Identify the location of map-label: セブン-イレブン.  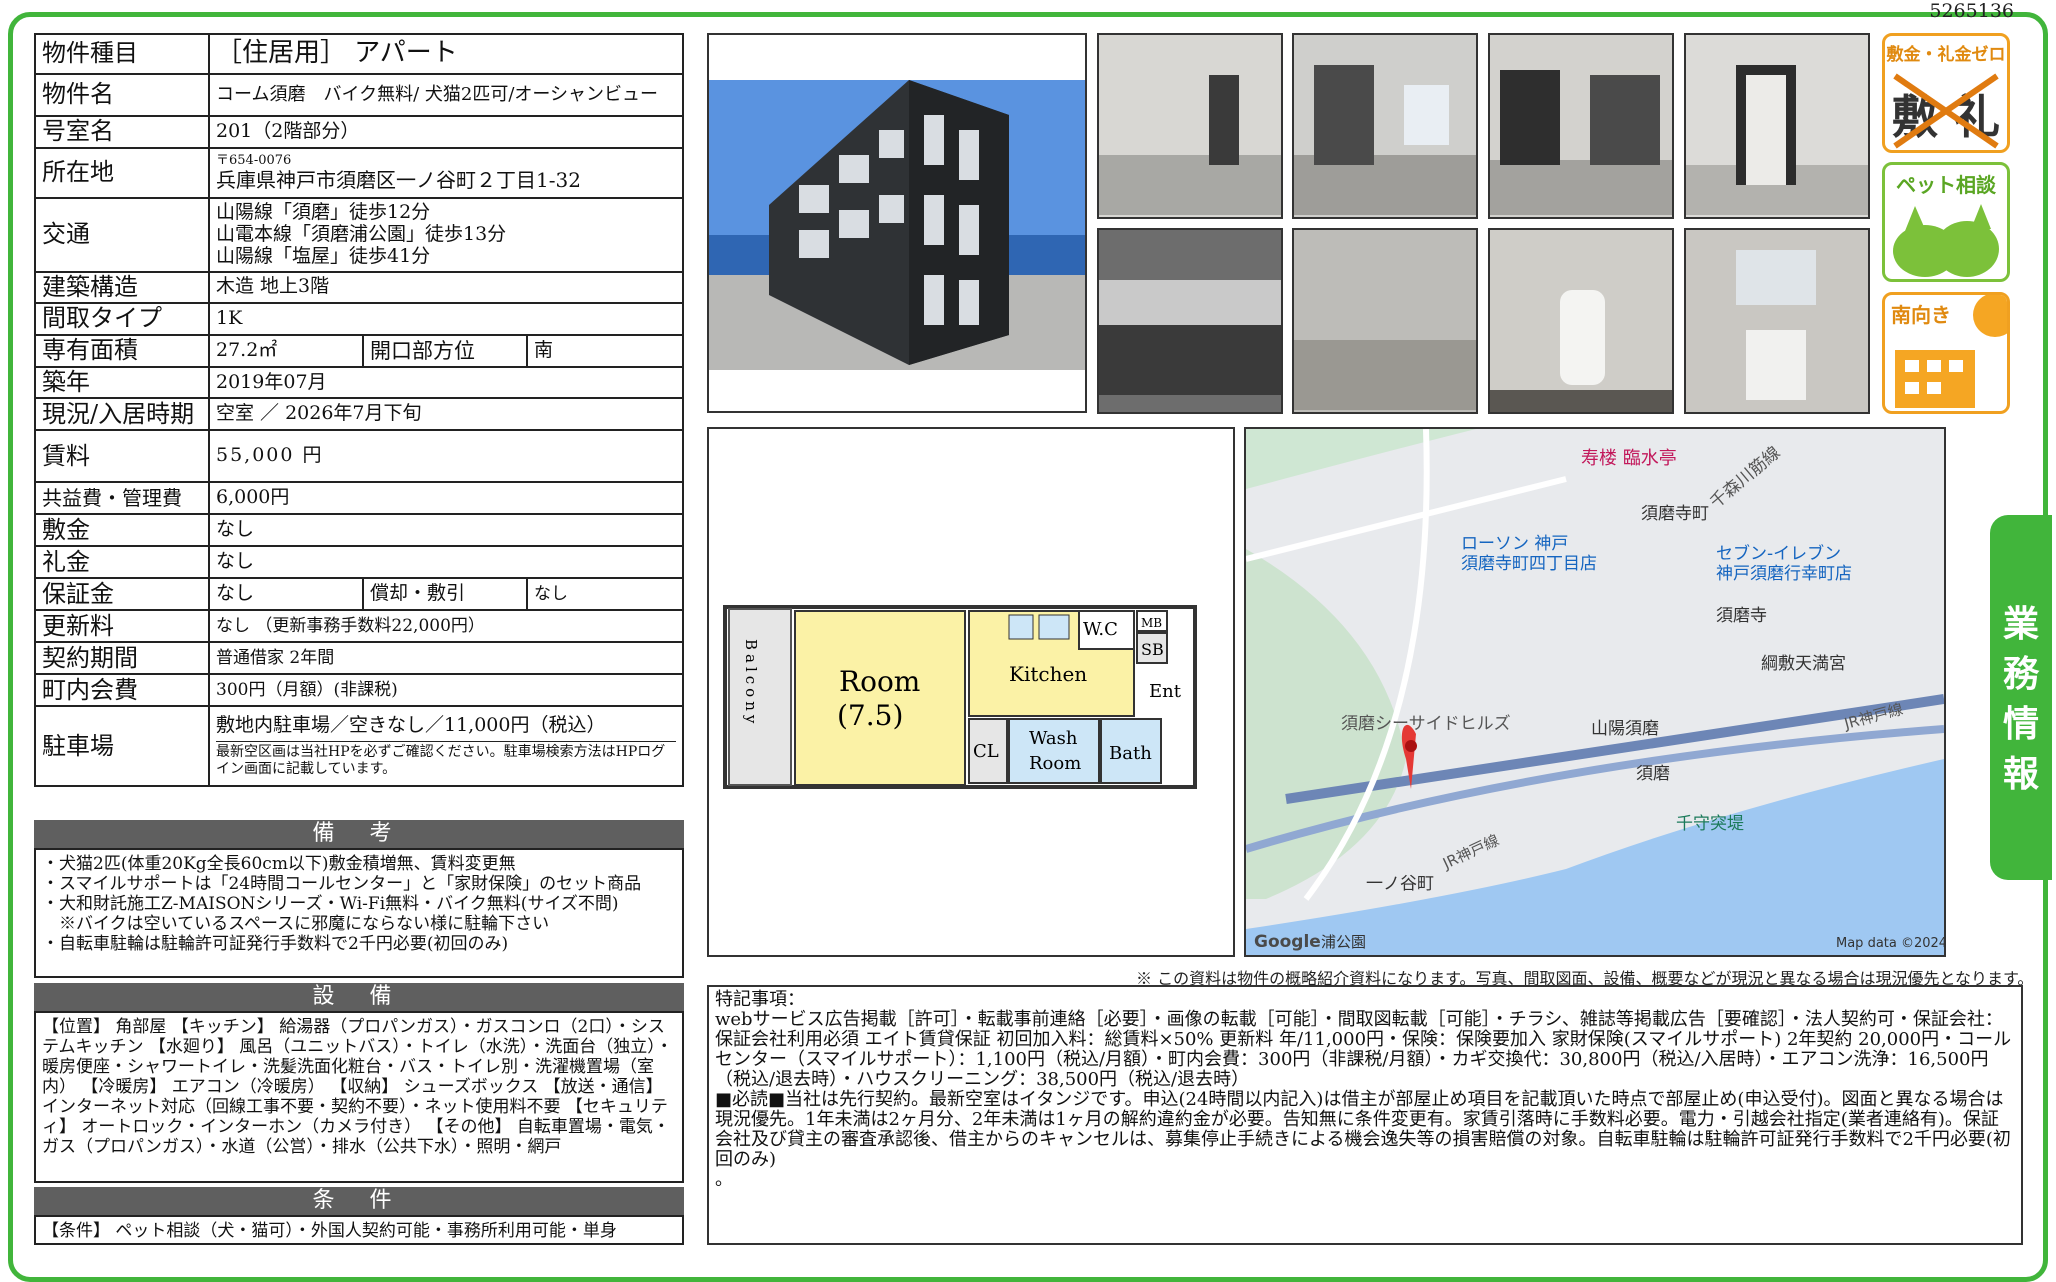
(1778, 553).